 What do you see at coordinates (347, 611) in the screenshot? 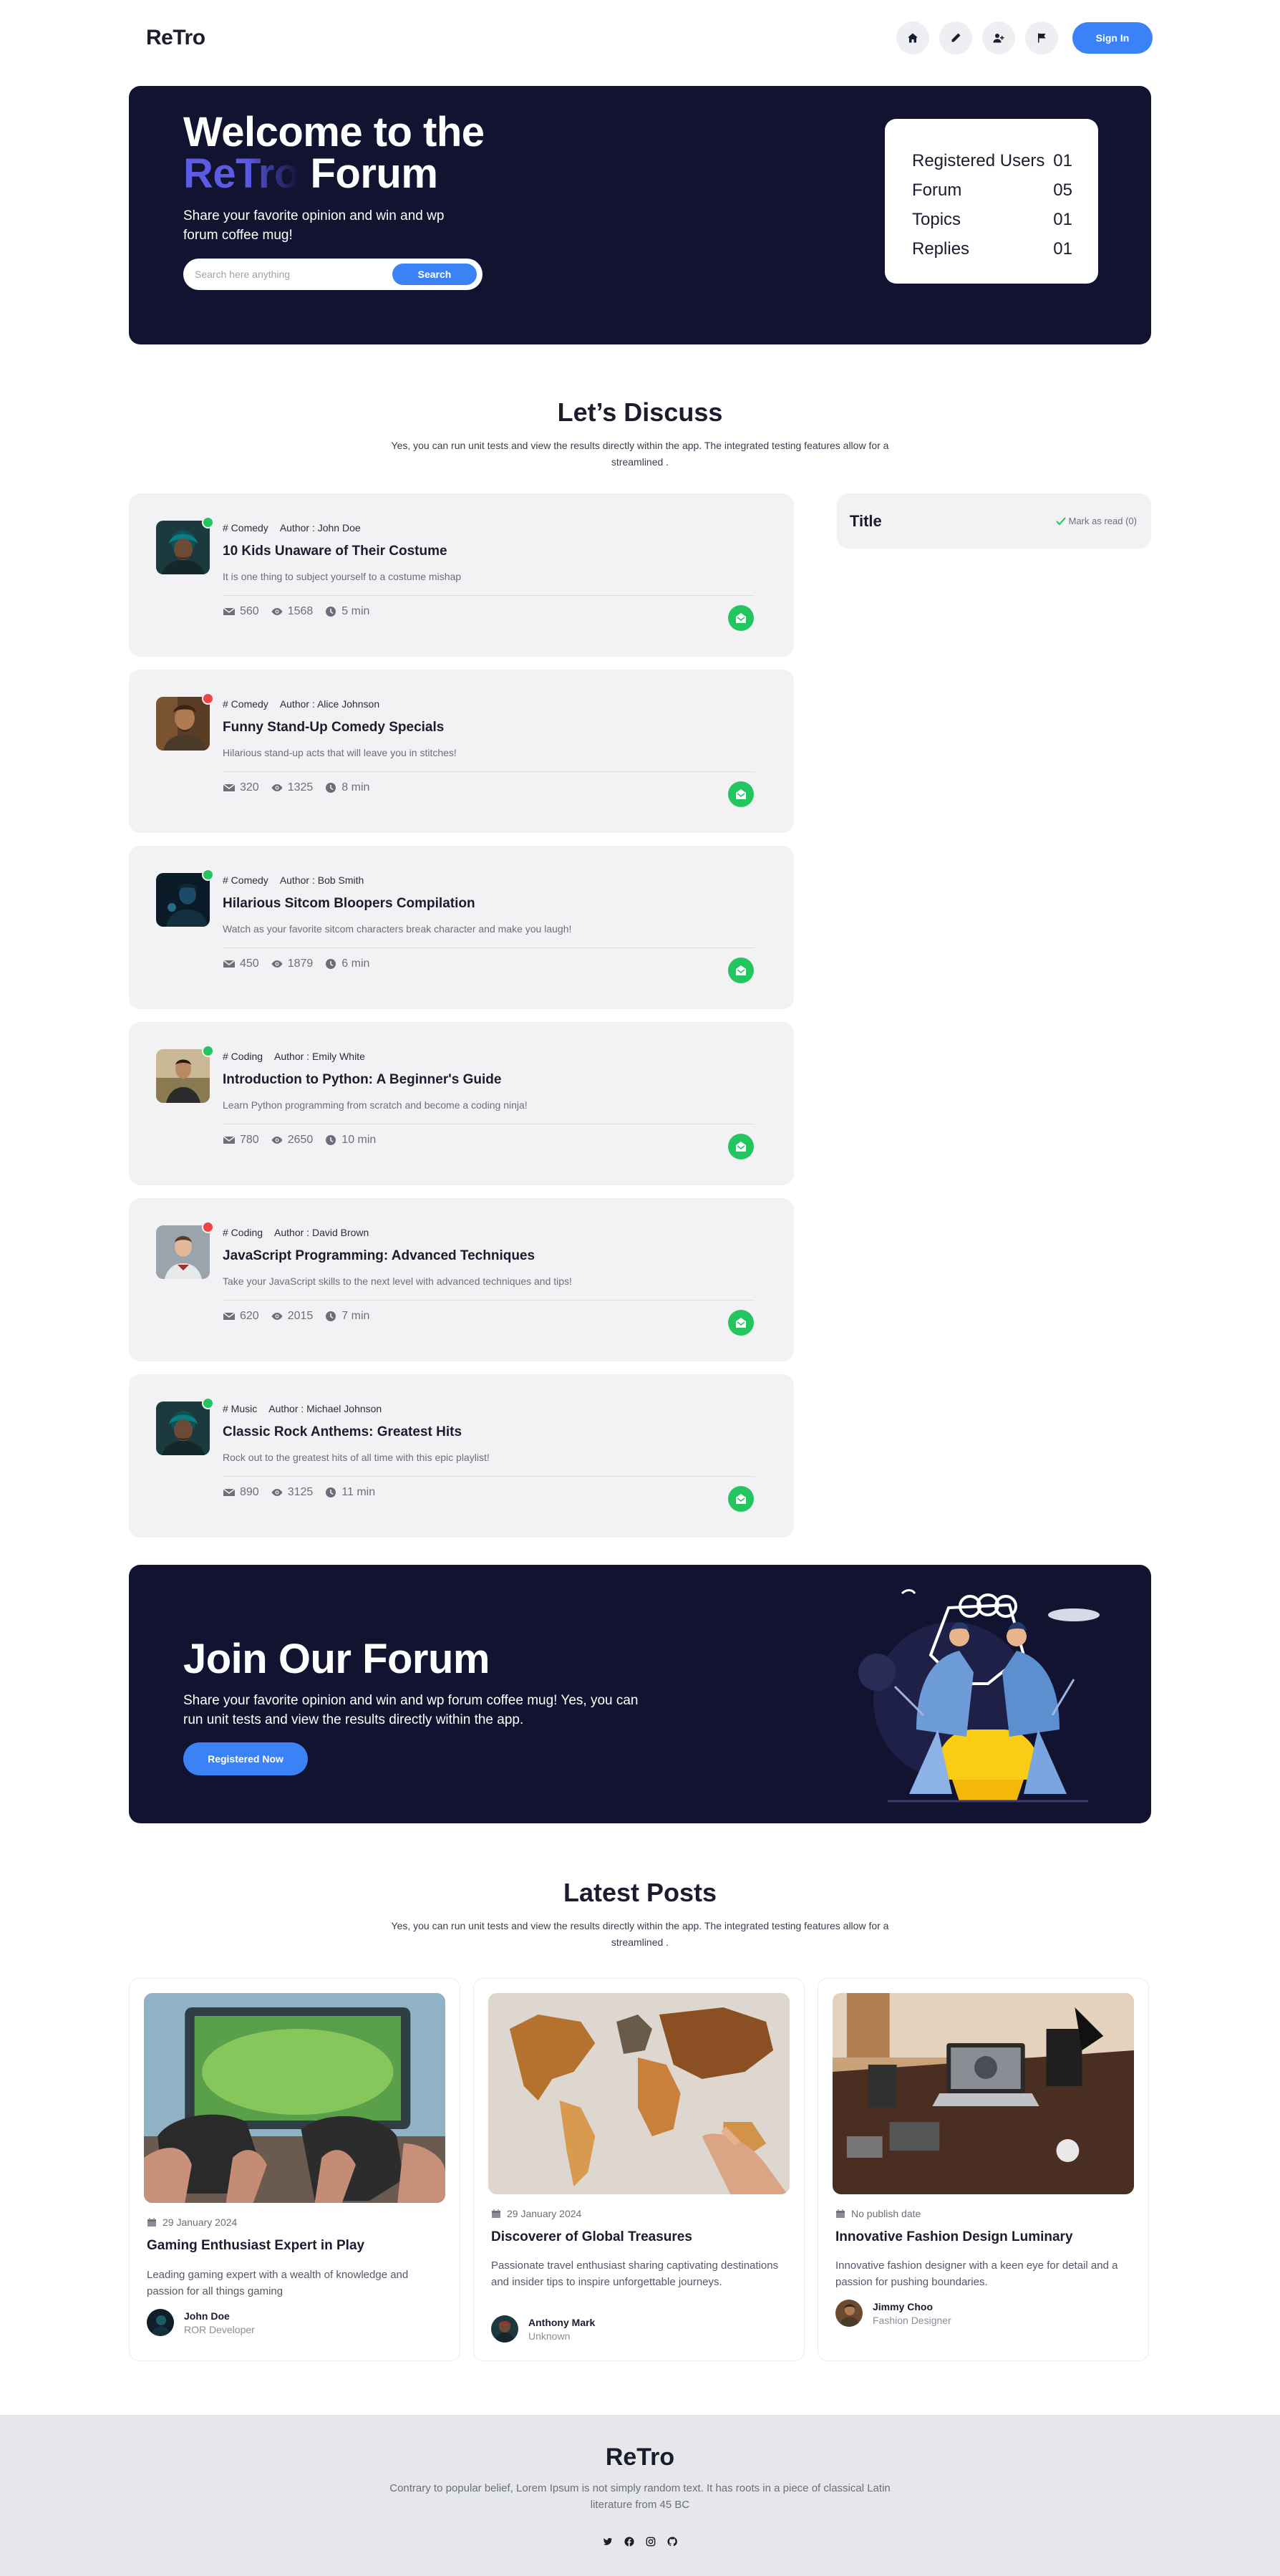
I see `read-time: 5 min` at bounding box center [347, 611].